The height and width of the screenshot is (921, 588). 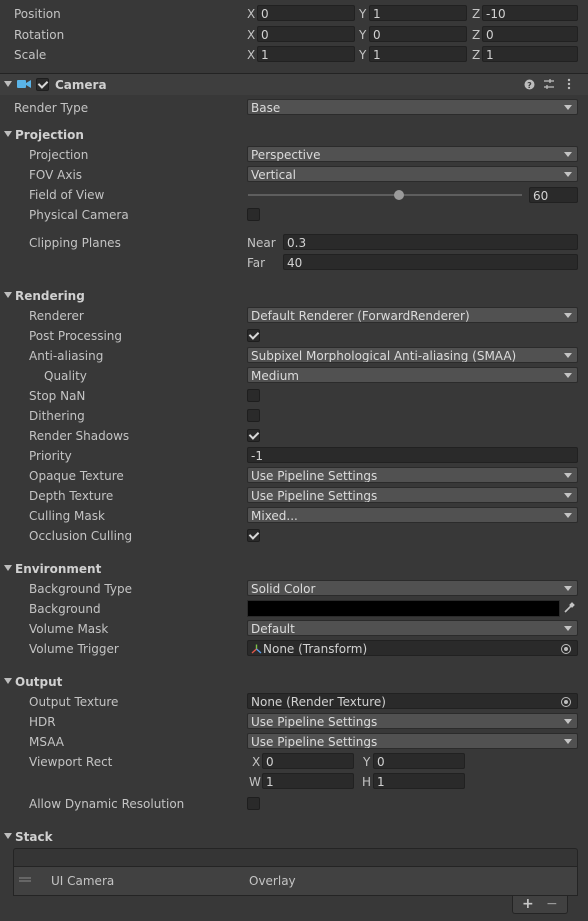 I want to click on output-texture-value: None (Render Texture), so click(x=318, y=702).